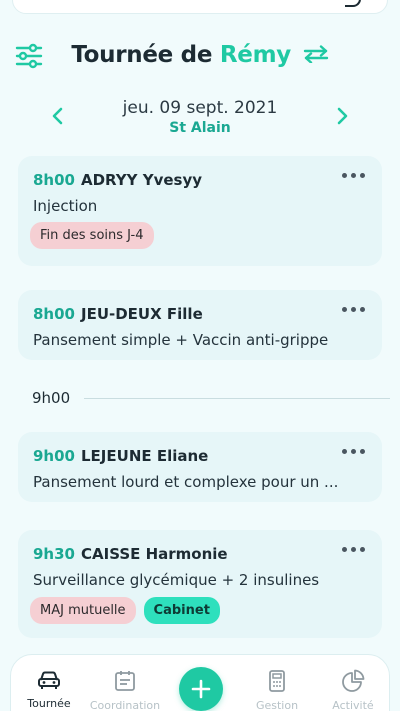  What do you see at coordinates (353, 705) in the screenshot?
I see `nav-label: Activité` at bounding box center [353, 705].